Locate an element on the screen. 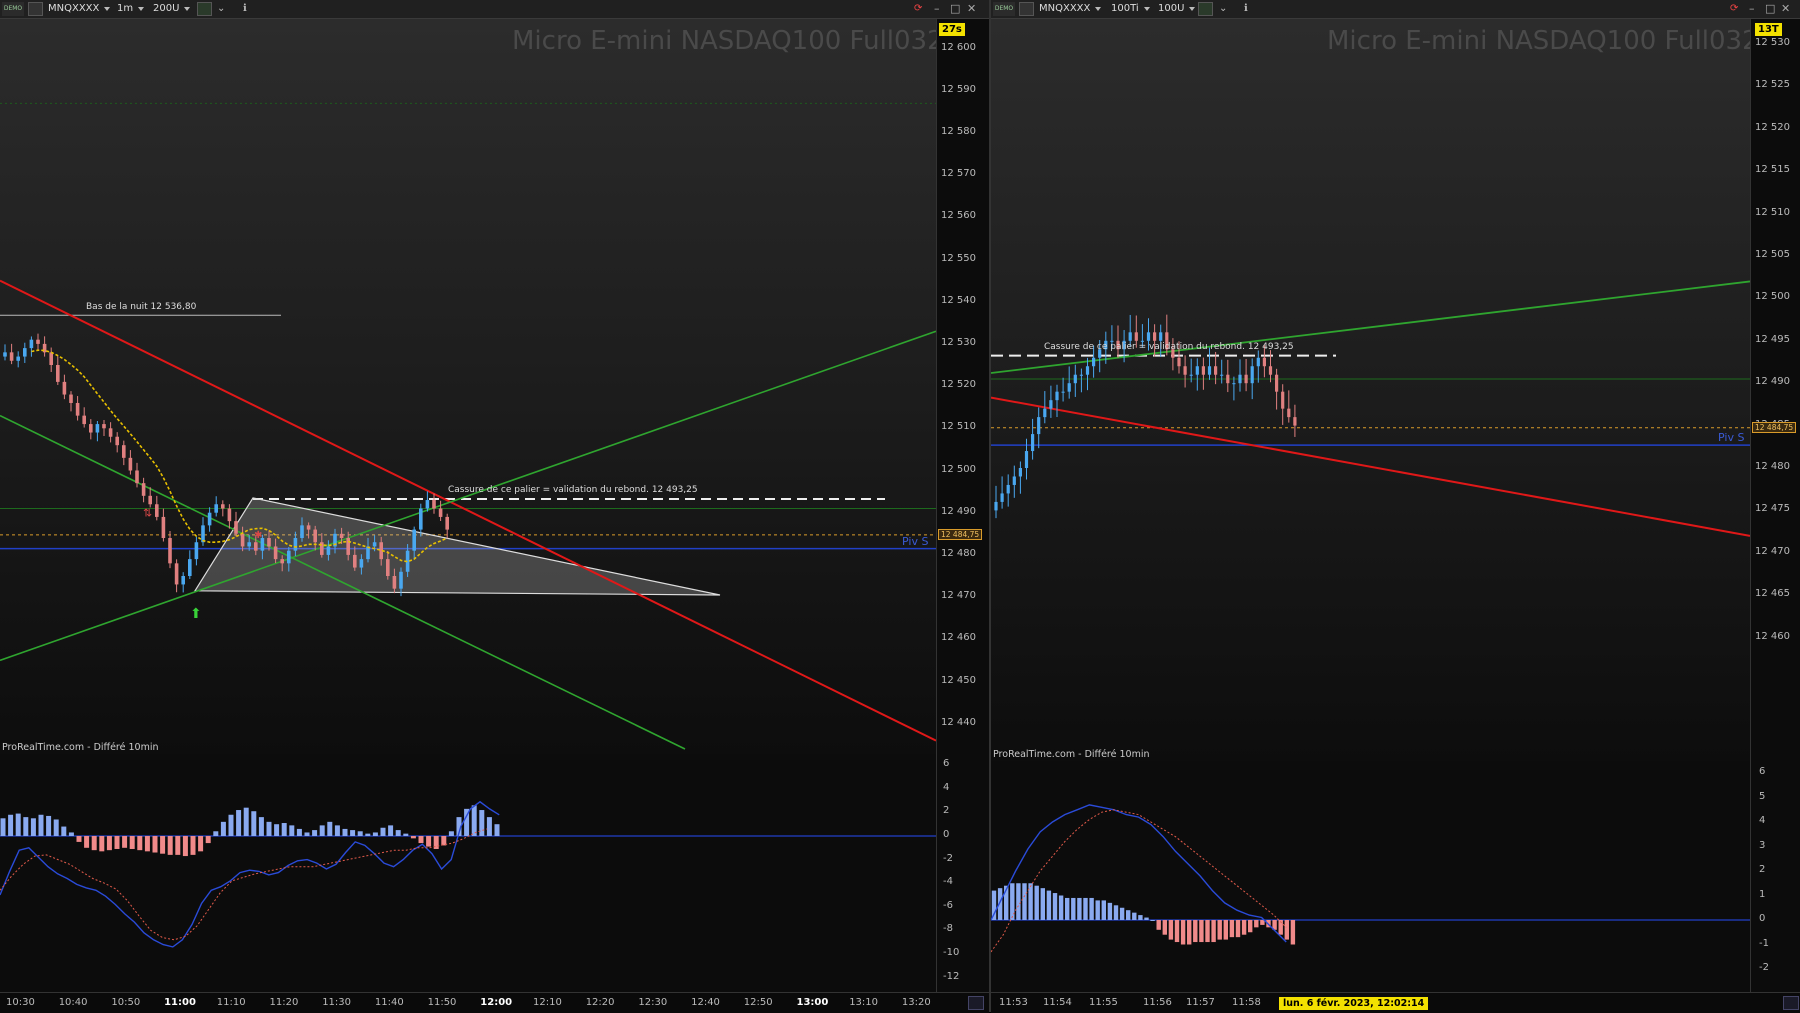  price-tick-label: 12 460 is located at coordinates (958, 638).